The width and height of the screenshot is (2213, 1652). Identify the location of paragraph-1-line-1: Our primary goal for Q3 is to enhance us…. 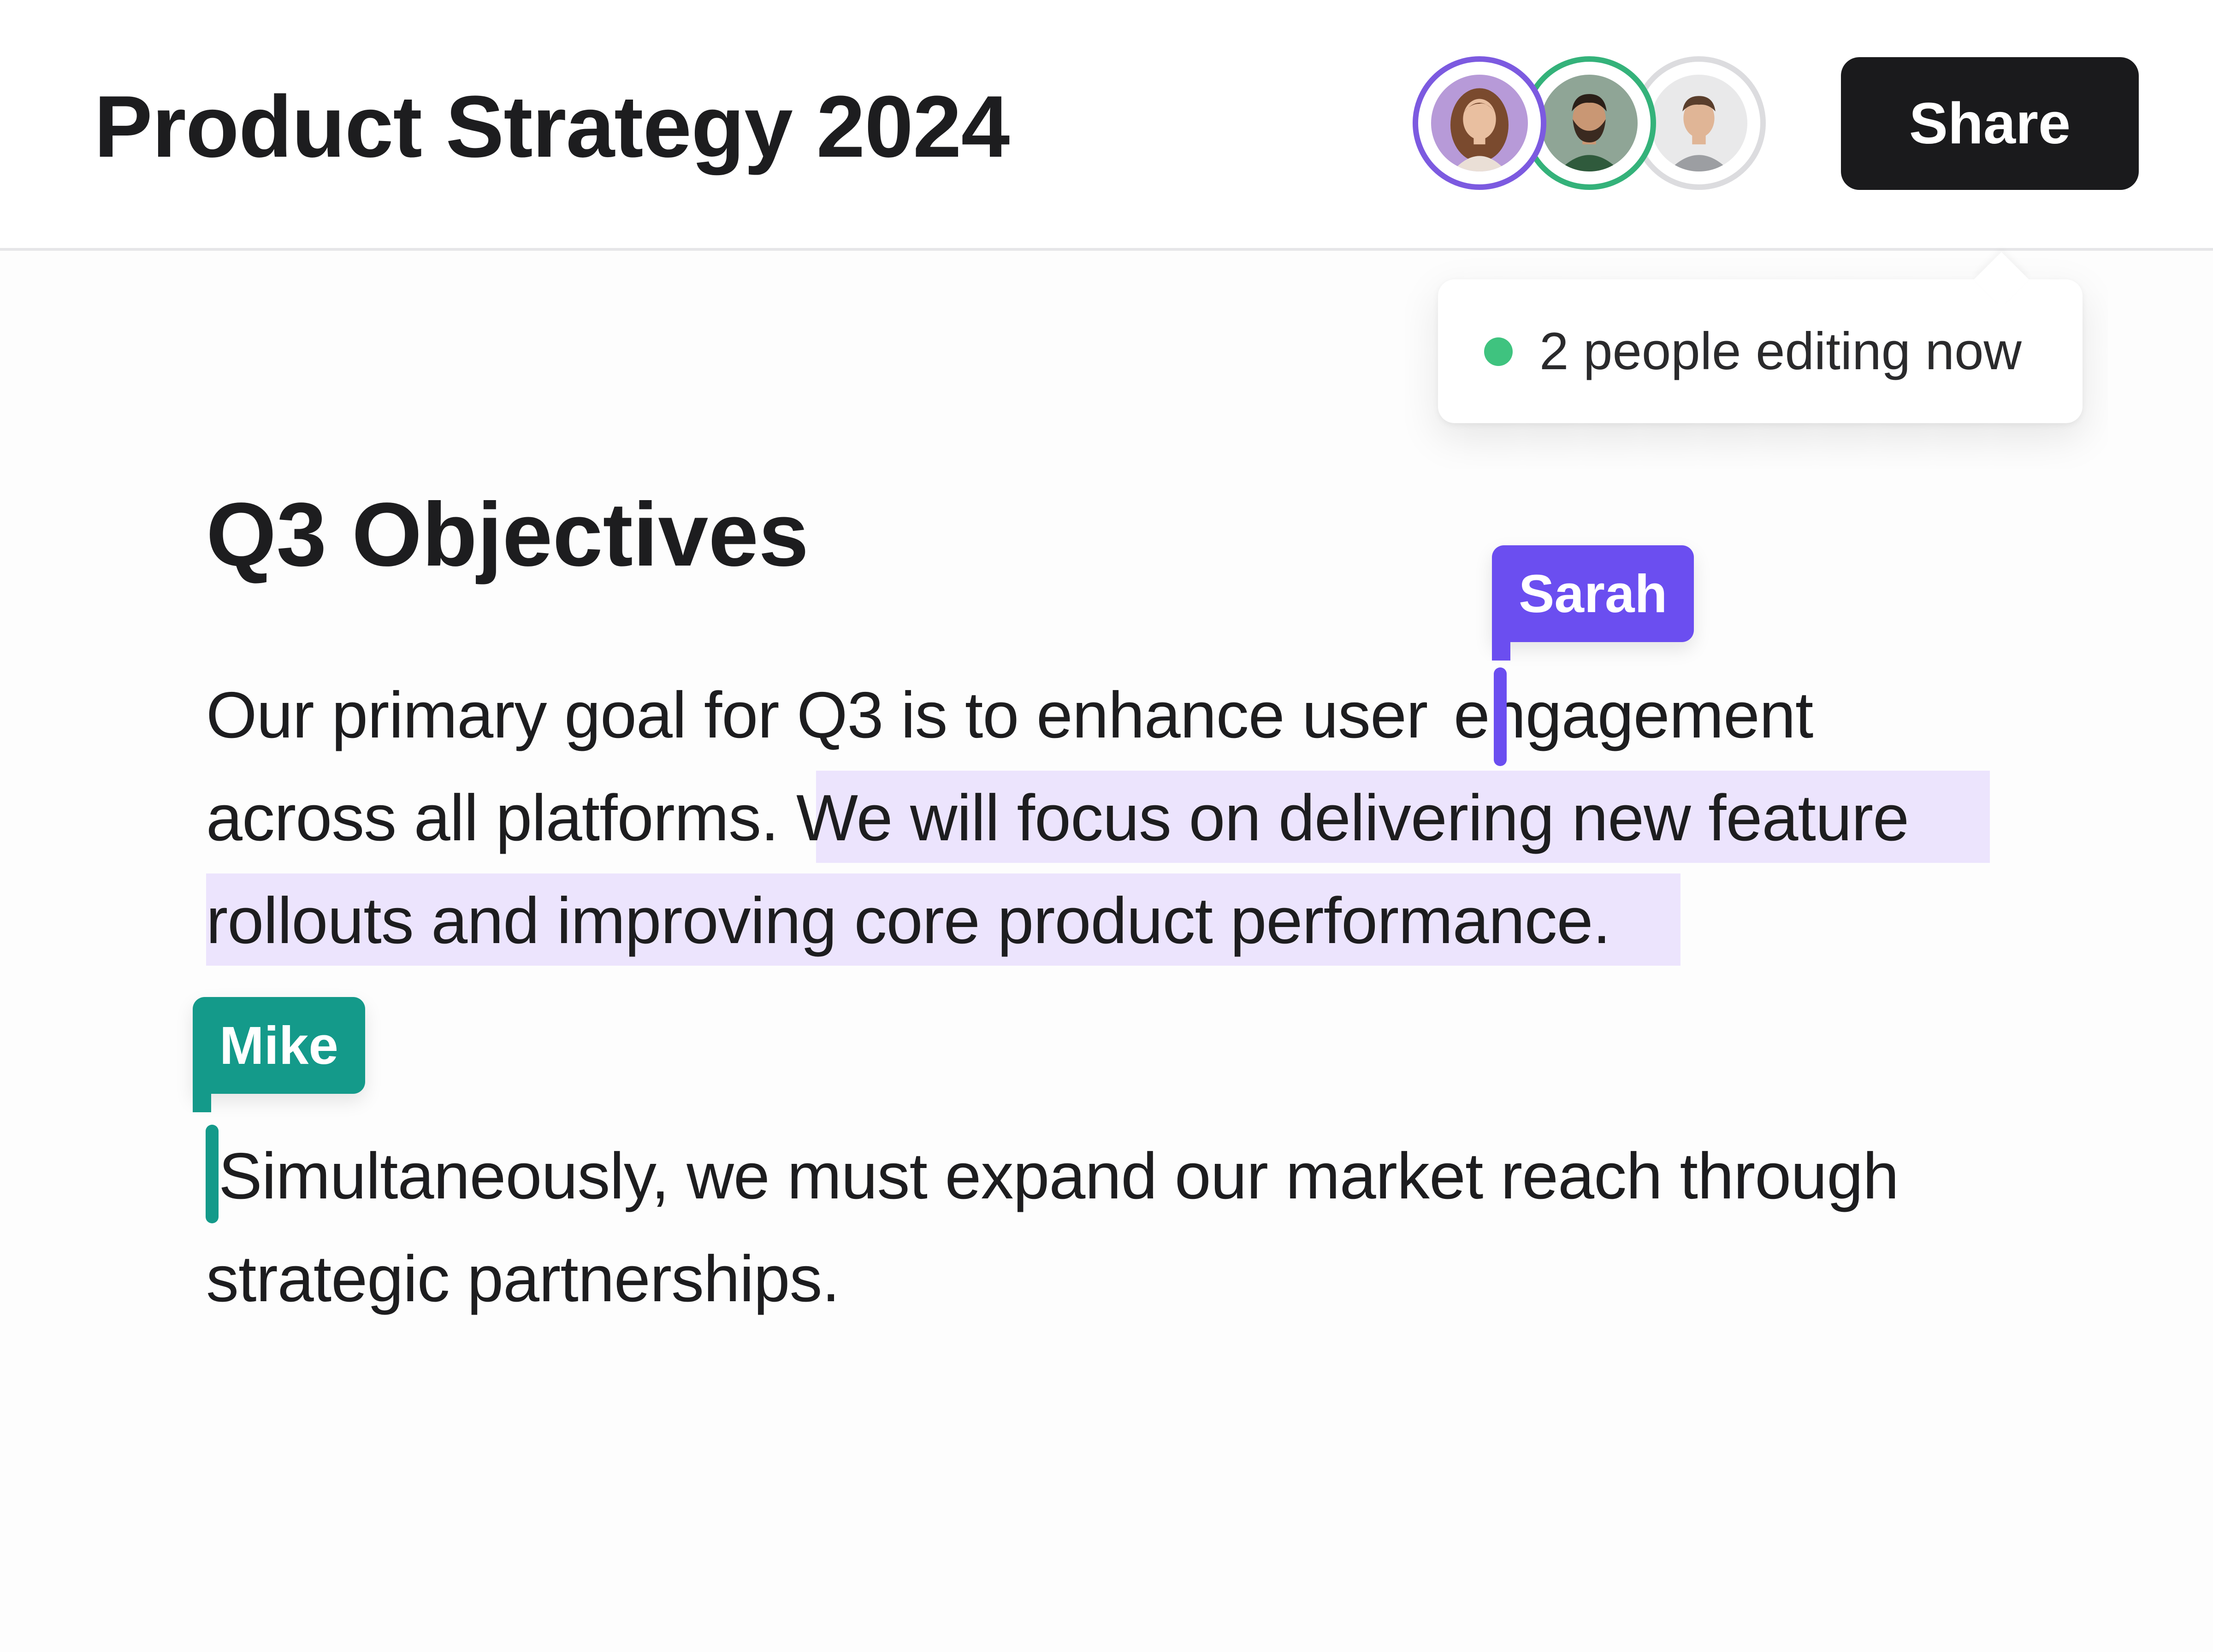
(1009, 715).